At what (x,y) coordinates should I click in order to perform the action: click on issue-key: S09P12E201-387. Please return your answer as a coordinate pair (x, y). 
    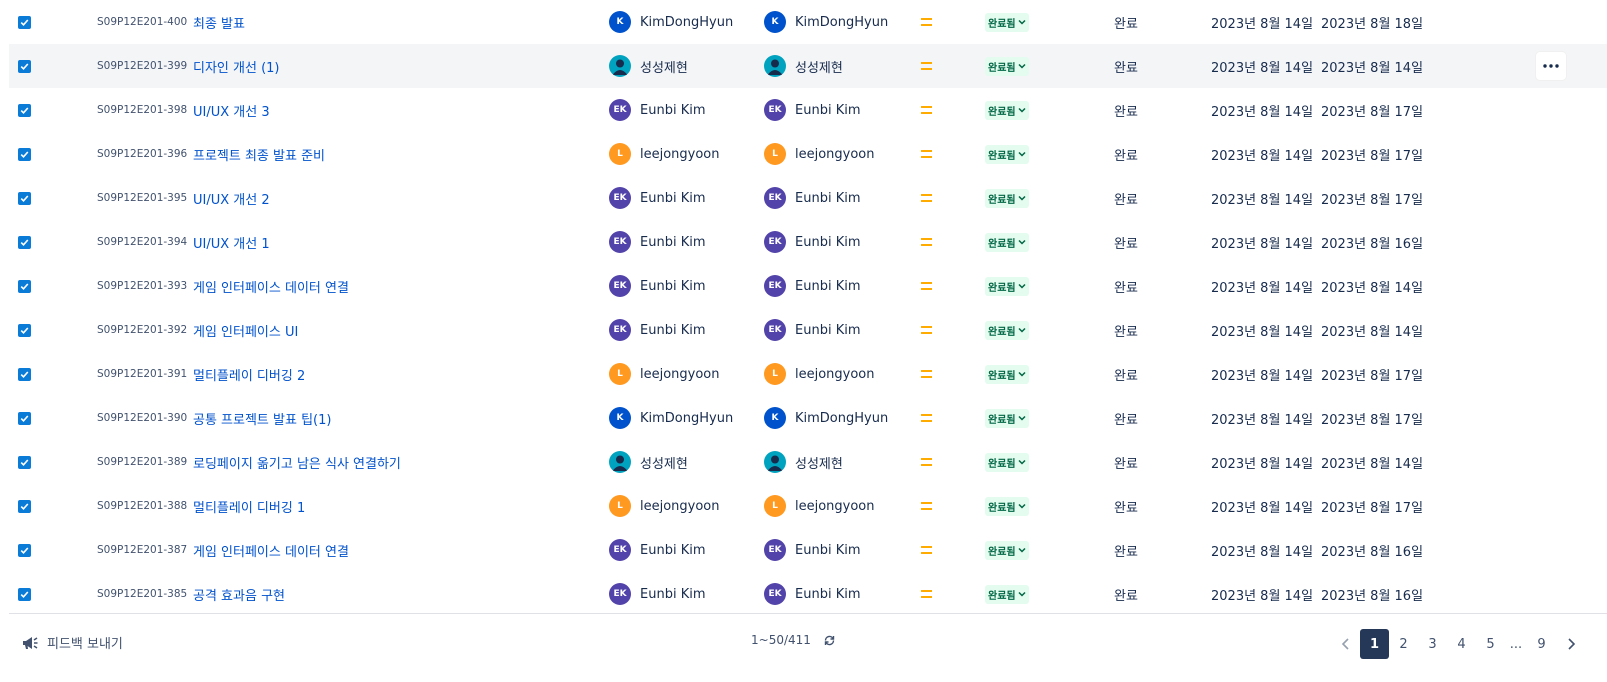
    Looking at the image, I should click on (142, 550).